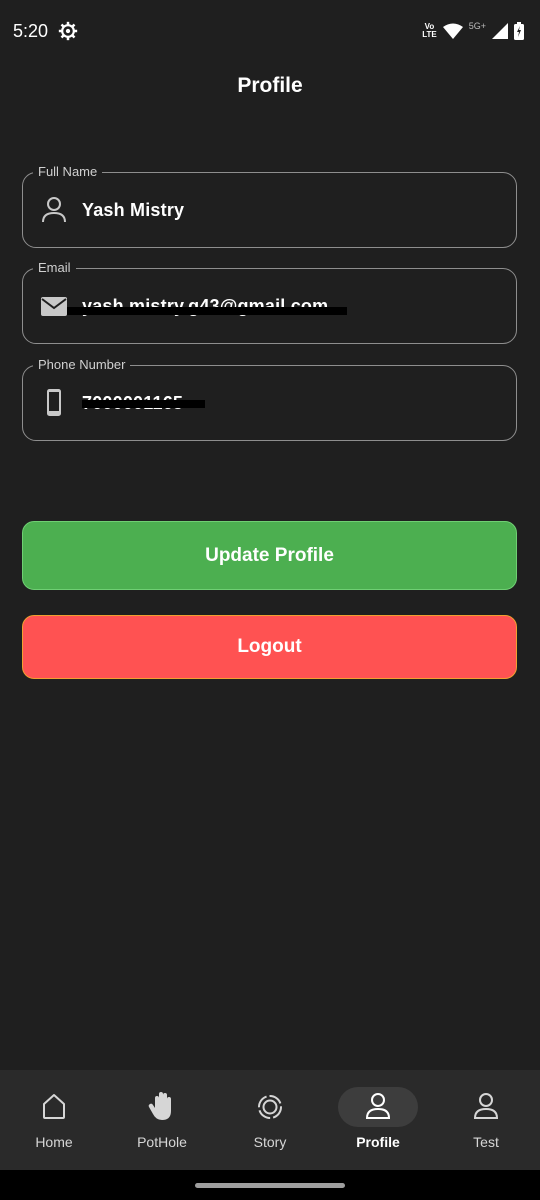  I want to click on battery-icon, so click(519, 31).